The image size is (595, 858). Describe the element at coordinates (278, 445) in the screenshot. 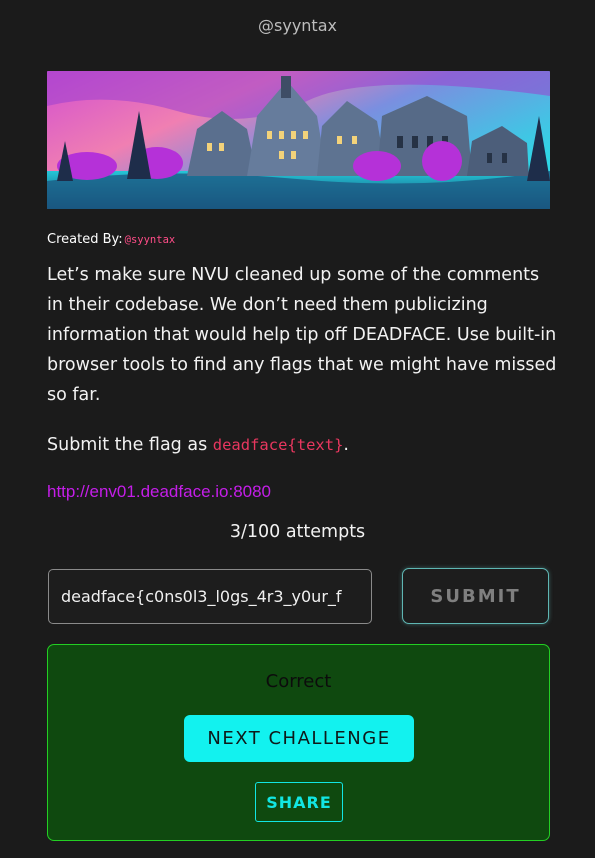

I see `flag-format-code: deadface{text}` at that location.